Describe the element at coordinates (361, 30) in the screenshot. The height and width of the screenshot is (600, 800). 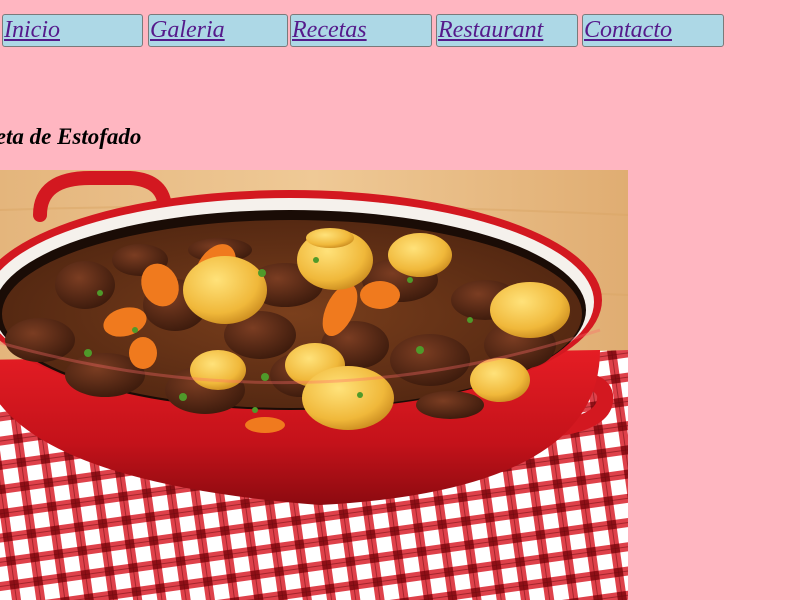
I see `nav-link-recetas: Recetas` at that location.